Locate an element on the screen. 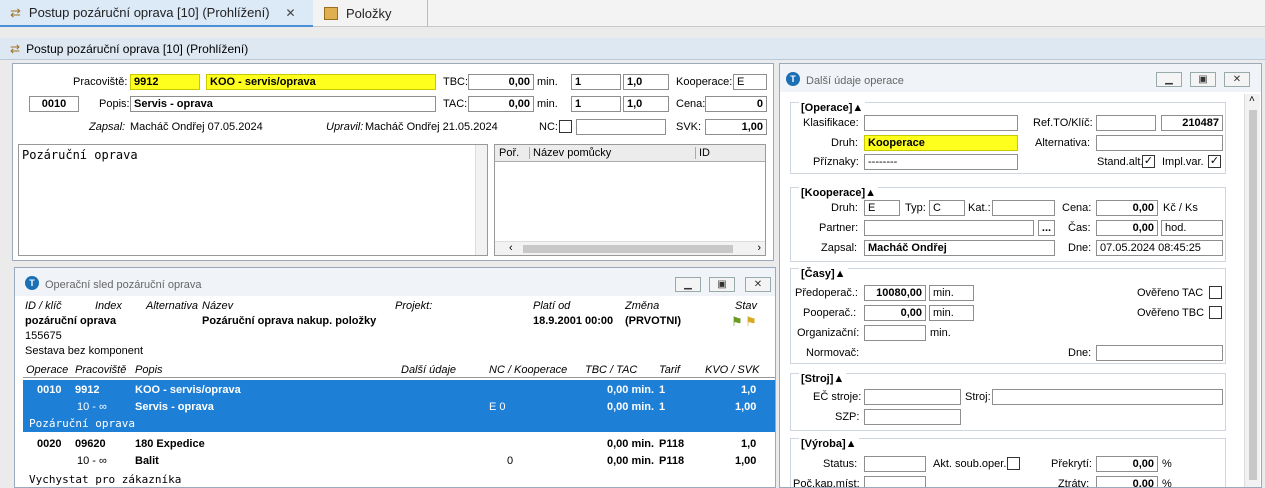  svk-label: SVK: is located at coordinates (689, 127).